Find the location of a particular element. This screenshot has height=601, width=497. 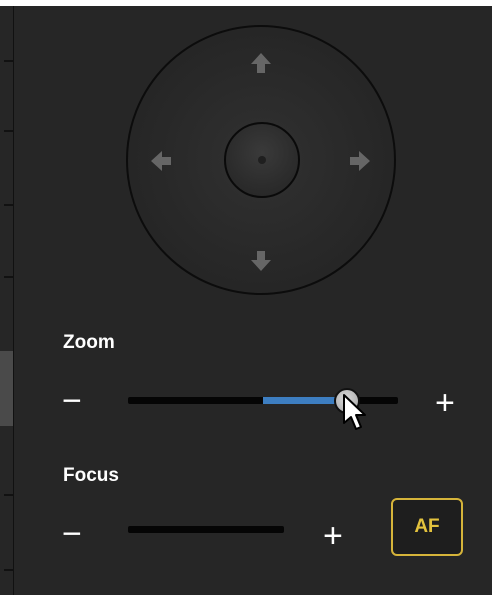

zoom-out-button: − is located at coordinates (72, 401).